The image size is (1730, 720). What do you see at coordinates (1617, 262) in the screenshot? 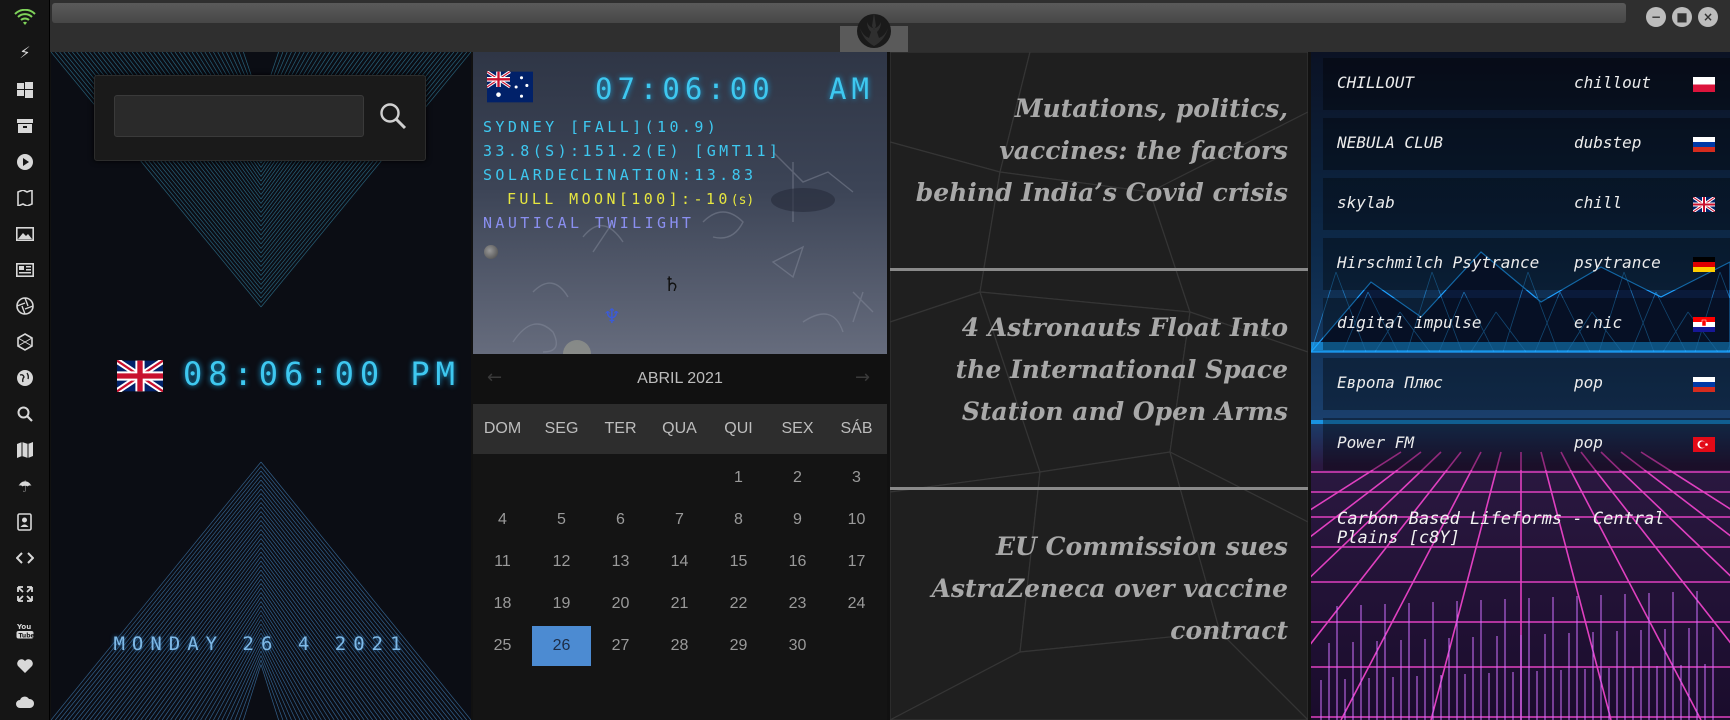
I see `station-genre: psytrance` at bounding box center [1617, 262].